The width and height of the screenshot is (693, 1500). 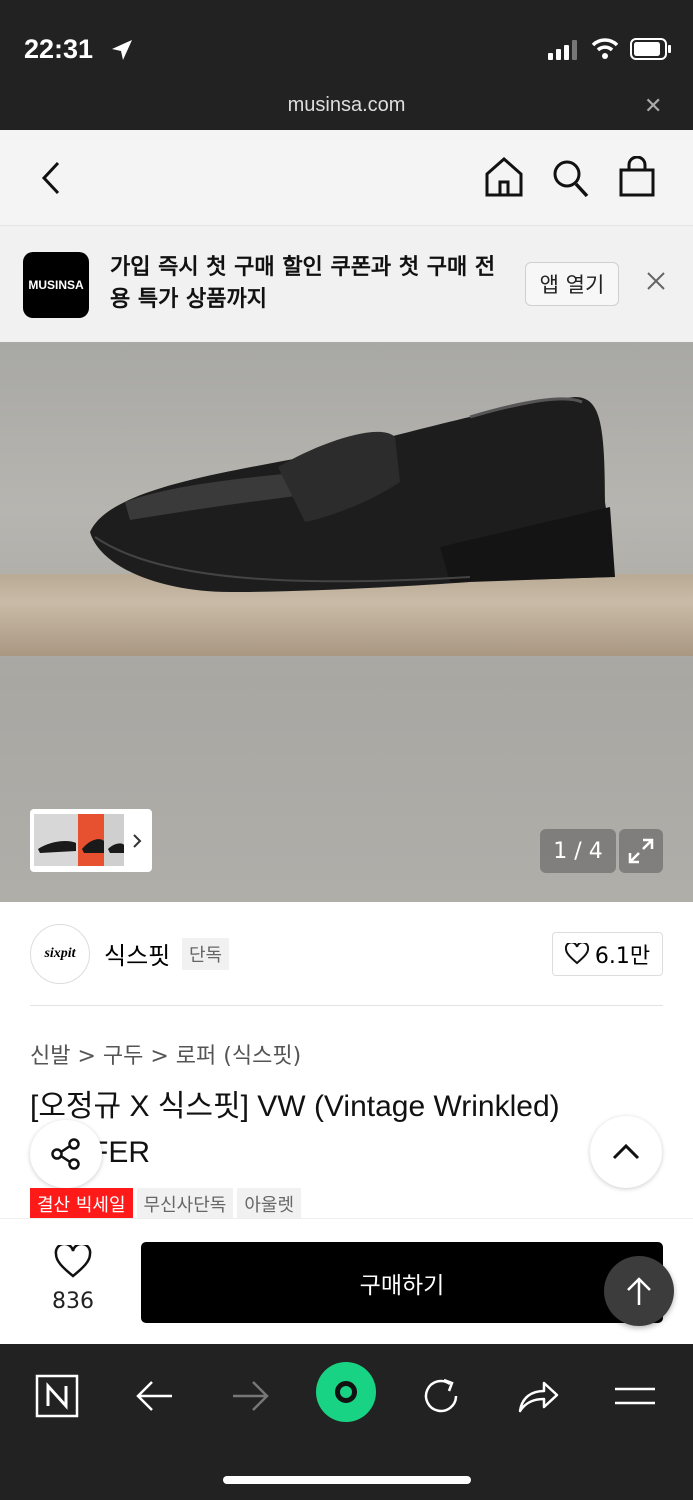 I want to click on banner-message: 가입 즉시 첫 구매 할인 쿠폰과 첫 구매 전용 특가 상품까지, so click(x=303, y=283).